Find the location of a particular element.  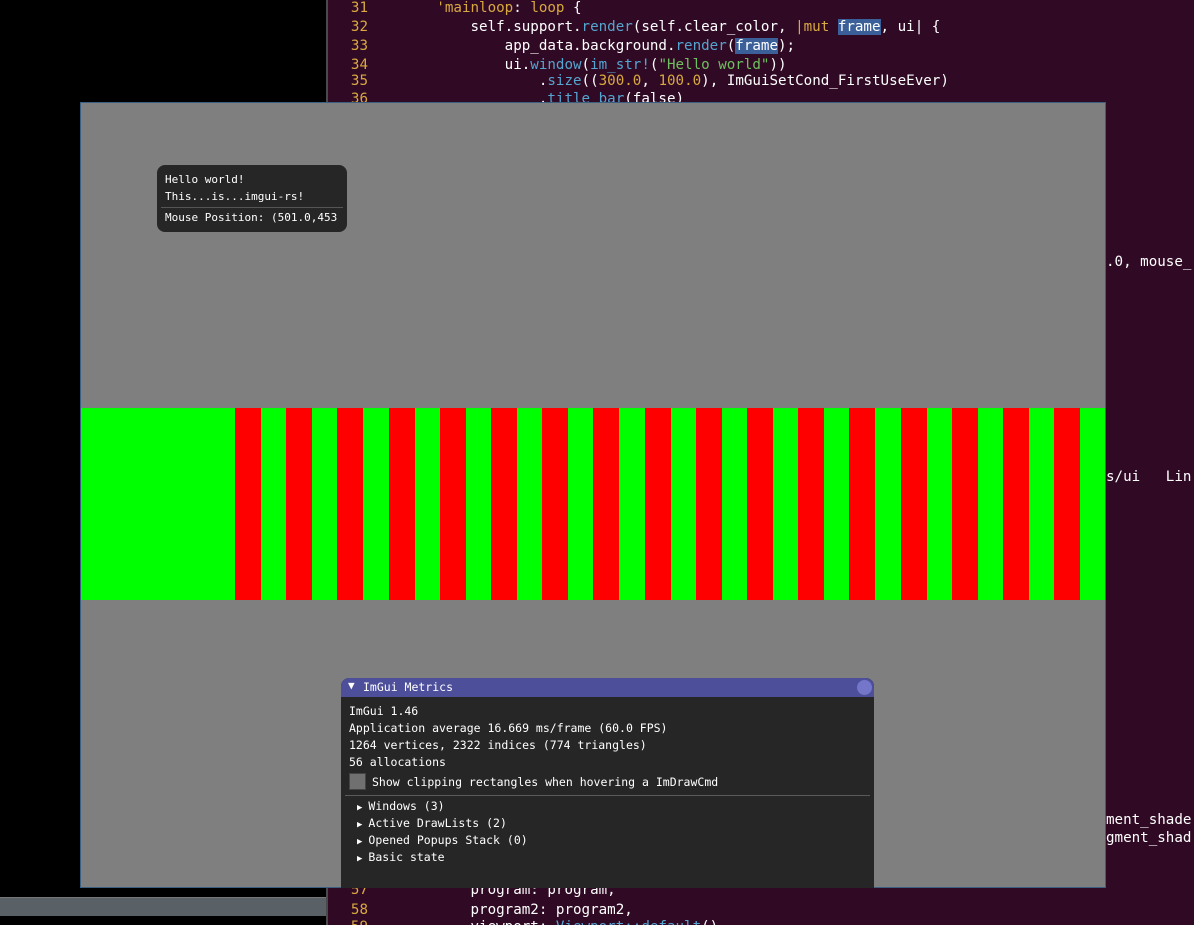

line-number: 35 is located at coordinates (359, 81).